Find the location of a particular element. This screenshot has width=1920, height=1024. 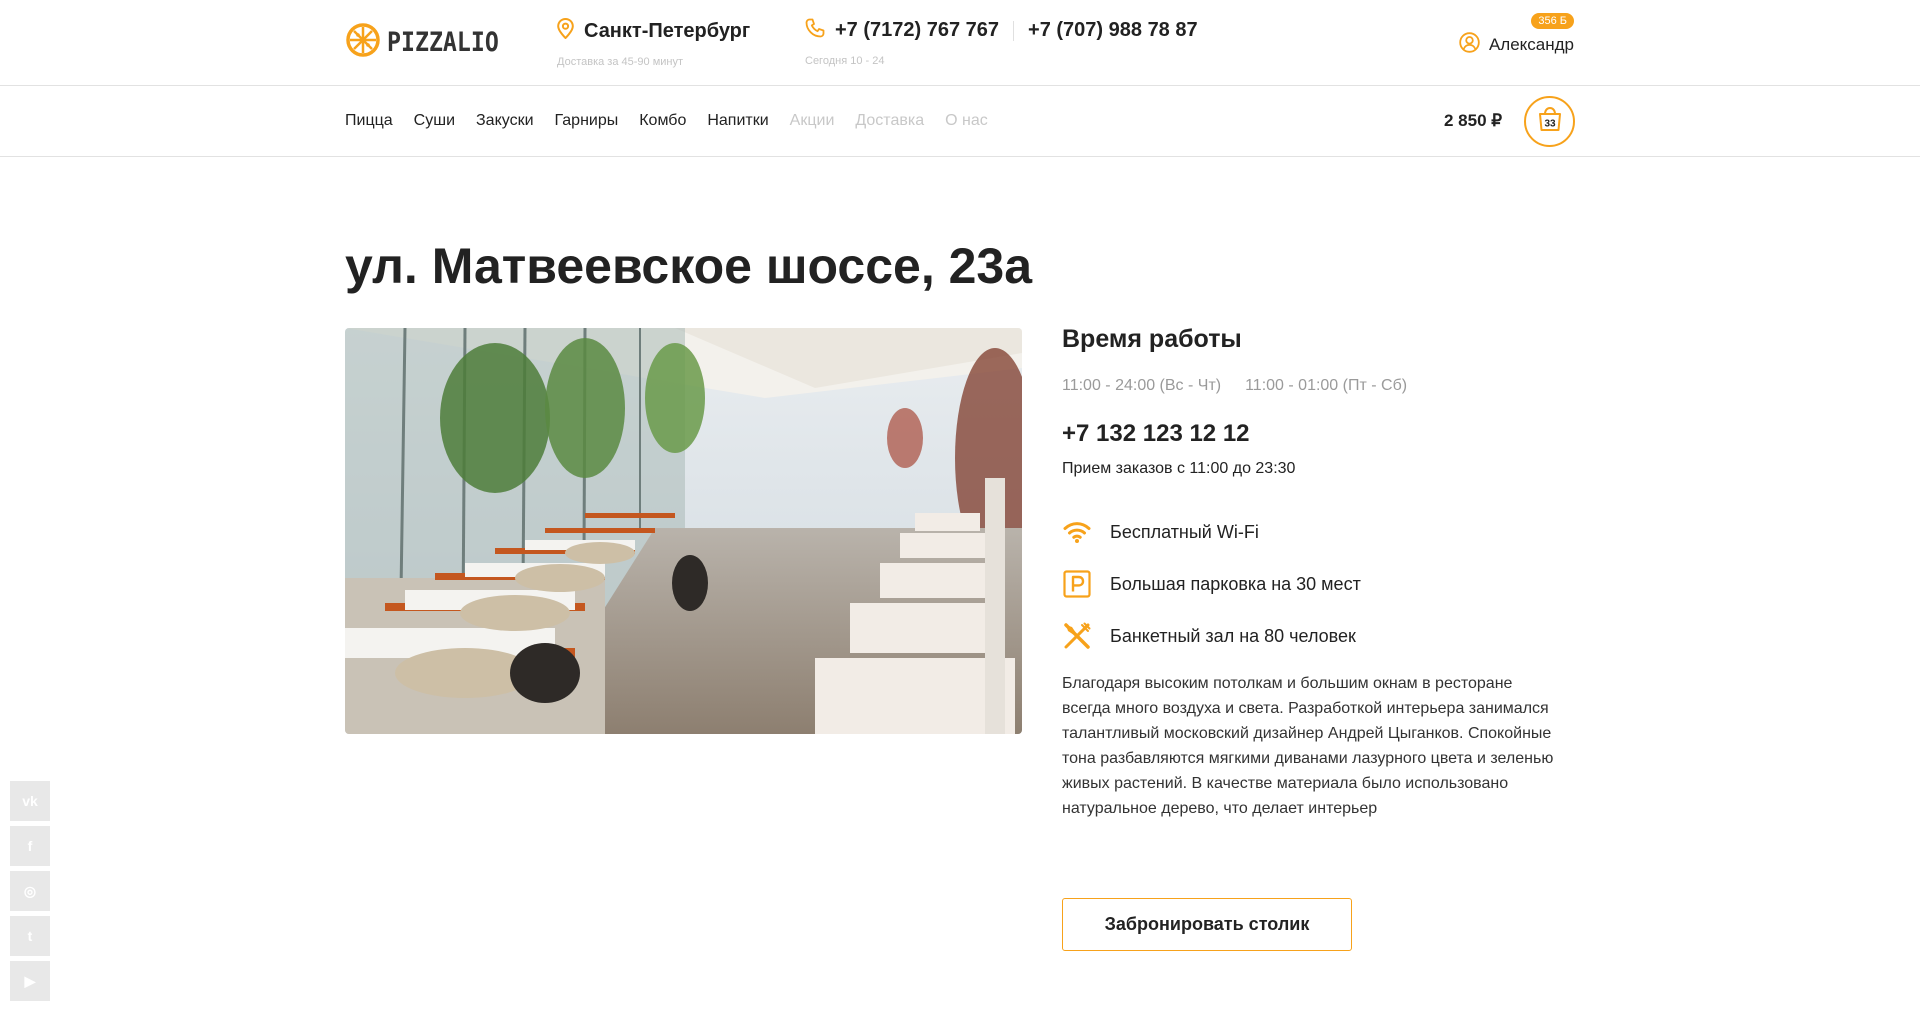

instagram-icon: ◎ is located at coordinates (30, 891).